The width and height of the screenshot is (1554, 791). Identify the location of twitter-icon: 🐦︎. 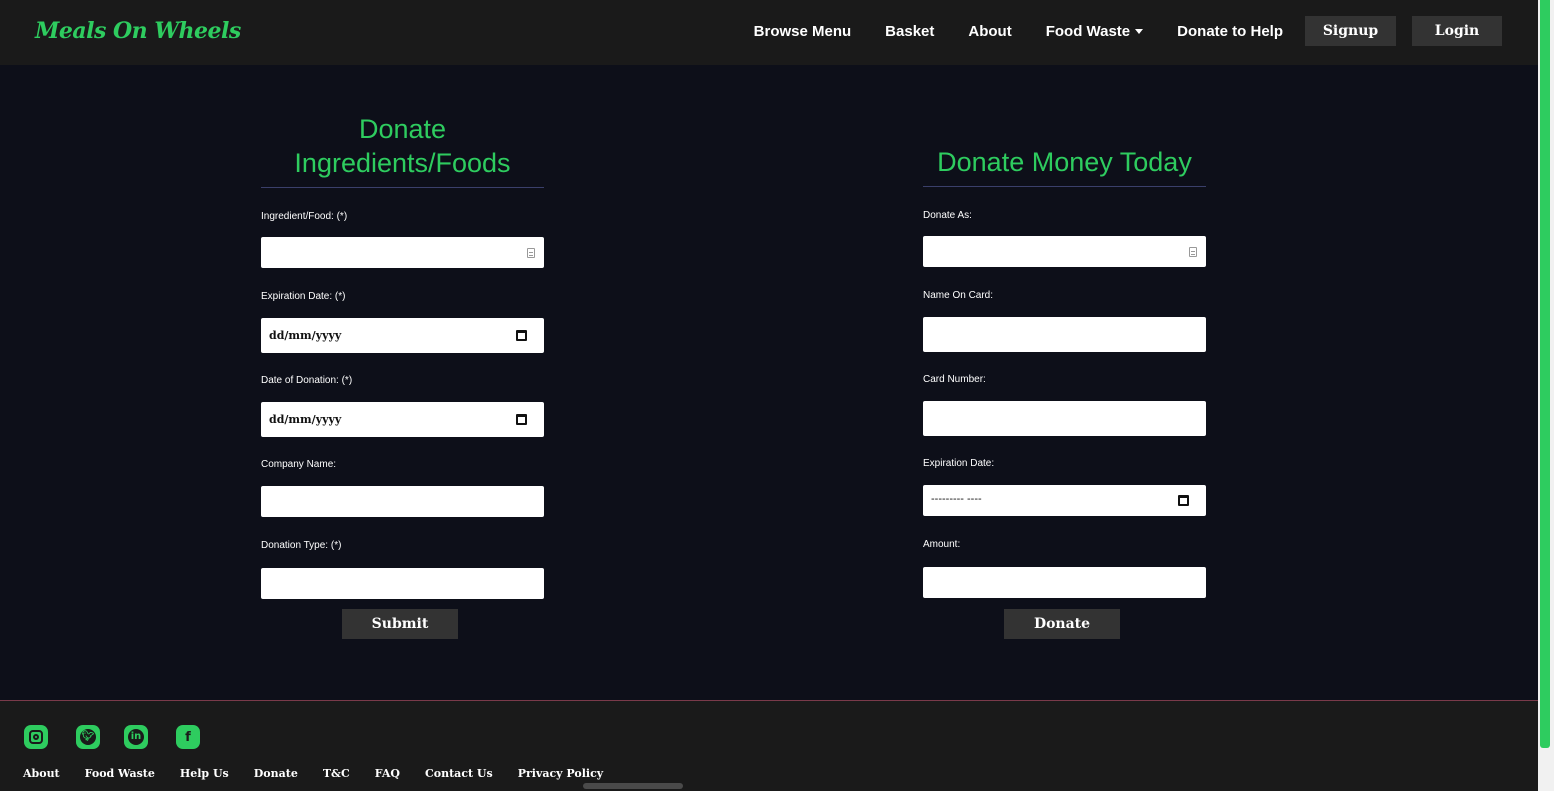
(88, 737).